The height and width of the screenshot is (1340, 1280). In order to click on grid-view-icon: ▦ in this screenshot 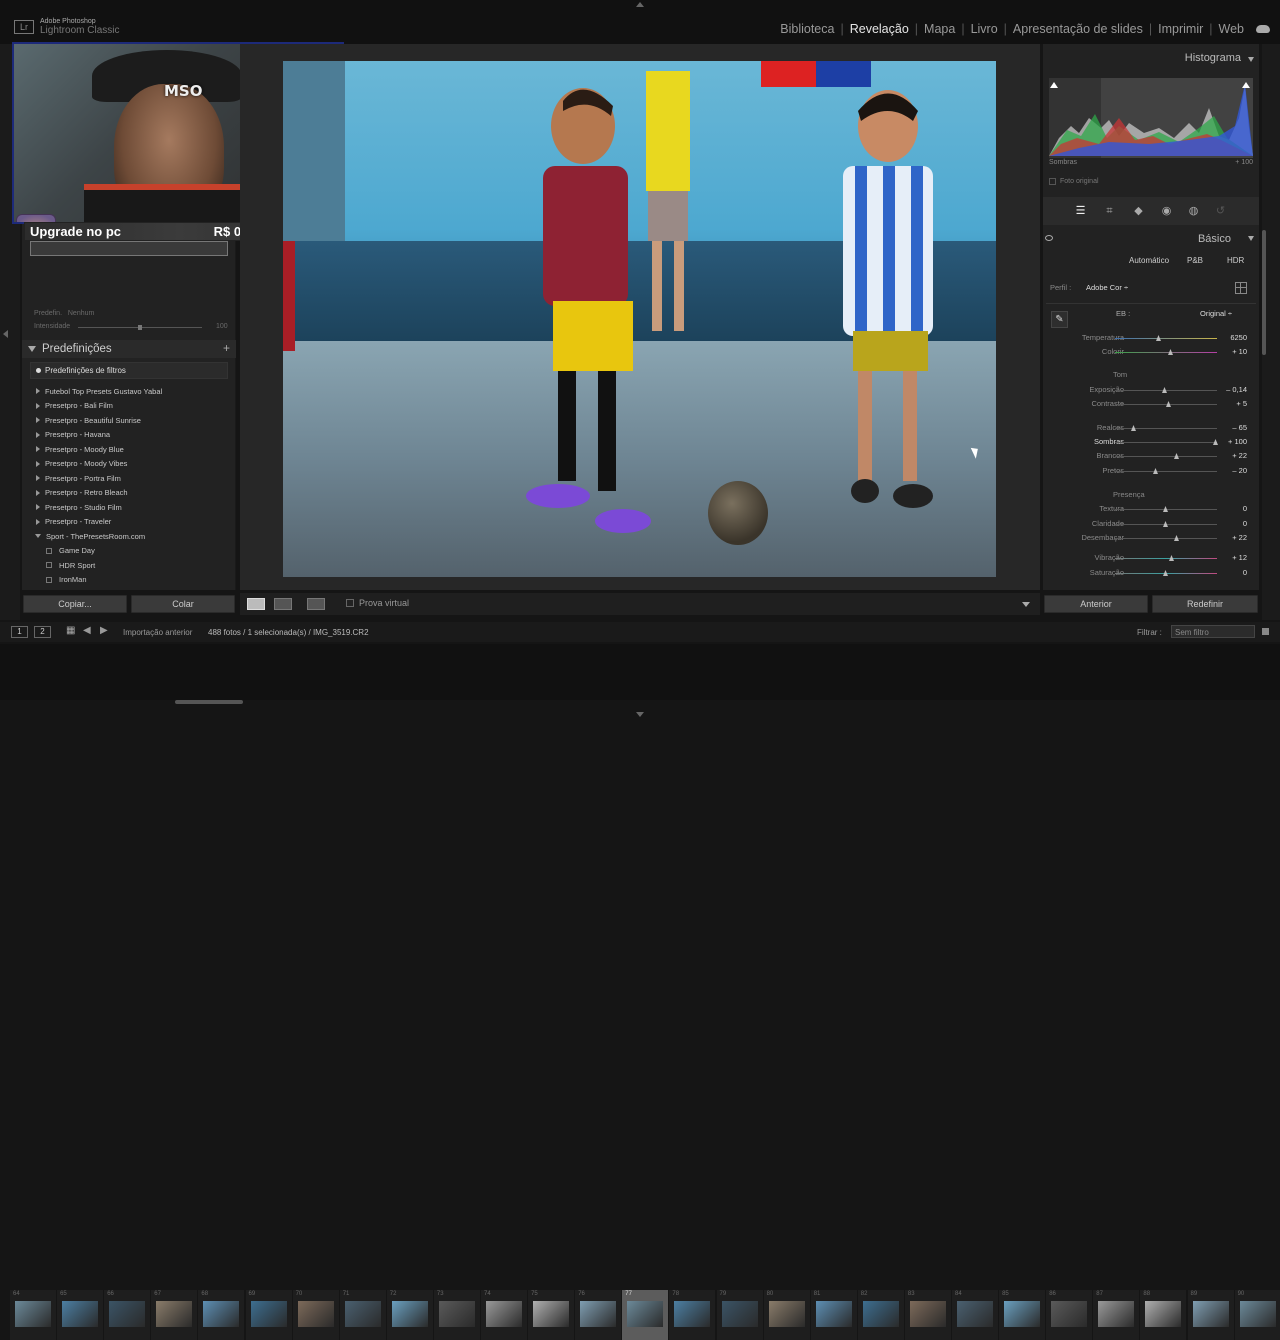, I will do `click(70, 630)`.